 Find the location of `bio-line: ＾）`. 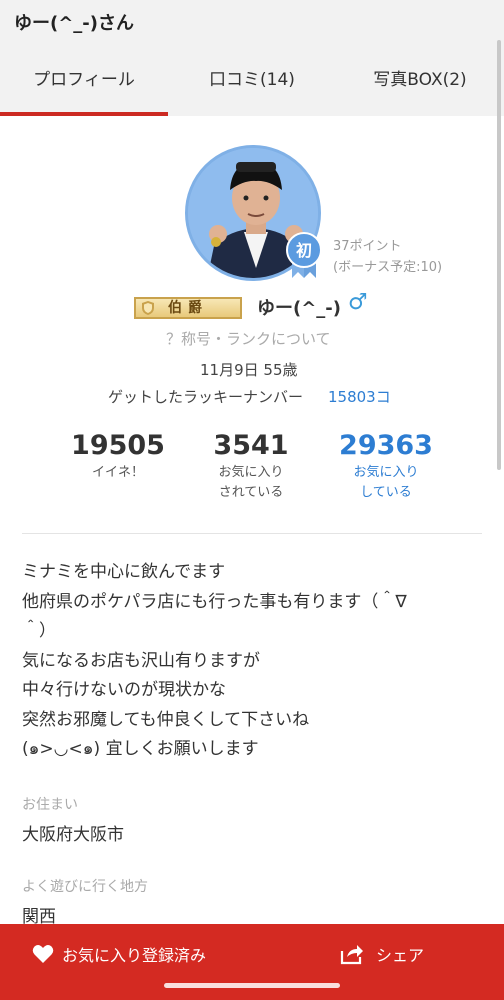

bio-line: ＾） is located at coordinates (39, 631).